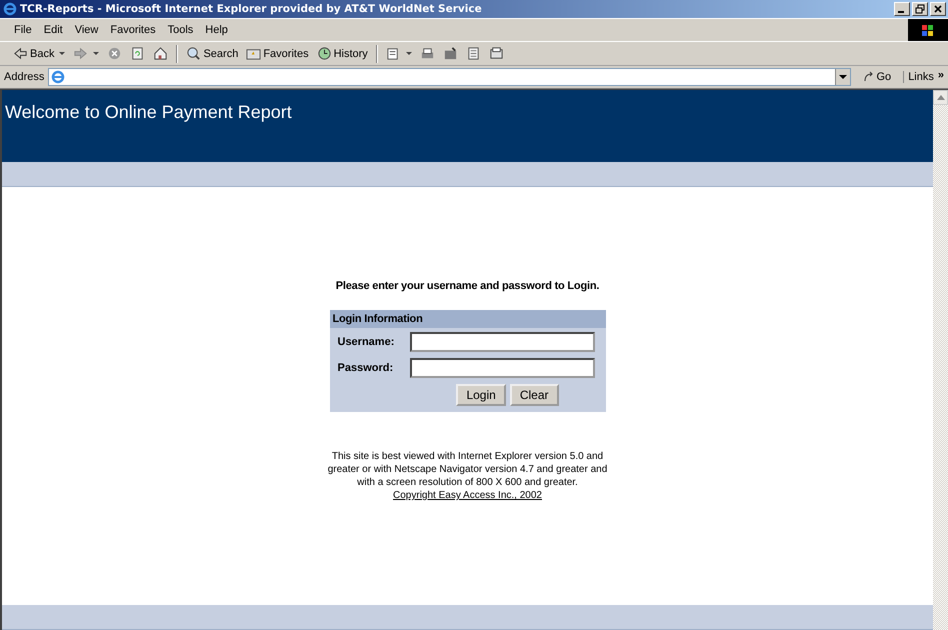 Image resolution: width=948 pixels, height=630 pixels. I want to click on close-button, so click(938, 9).